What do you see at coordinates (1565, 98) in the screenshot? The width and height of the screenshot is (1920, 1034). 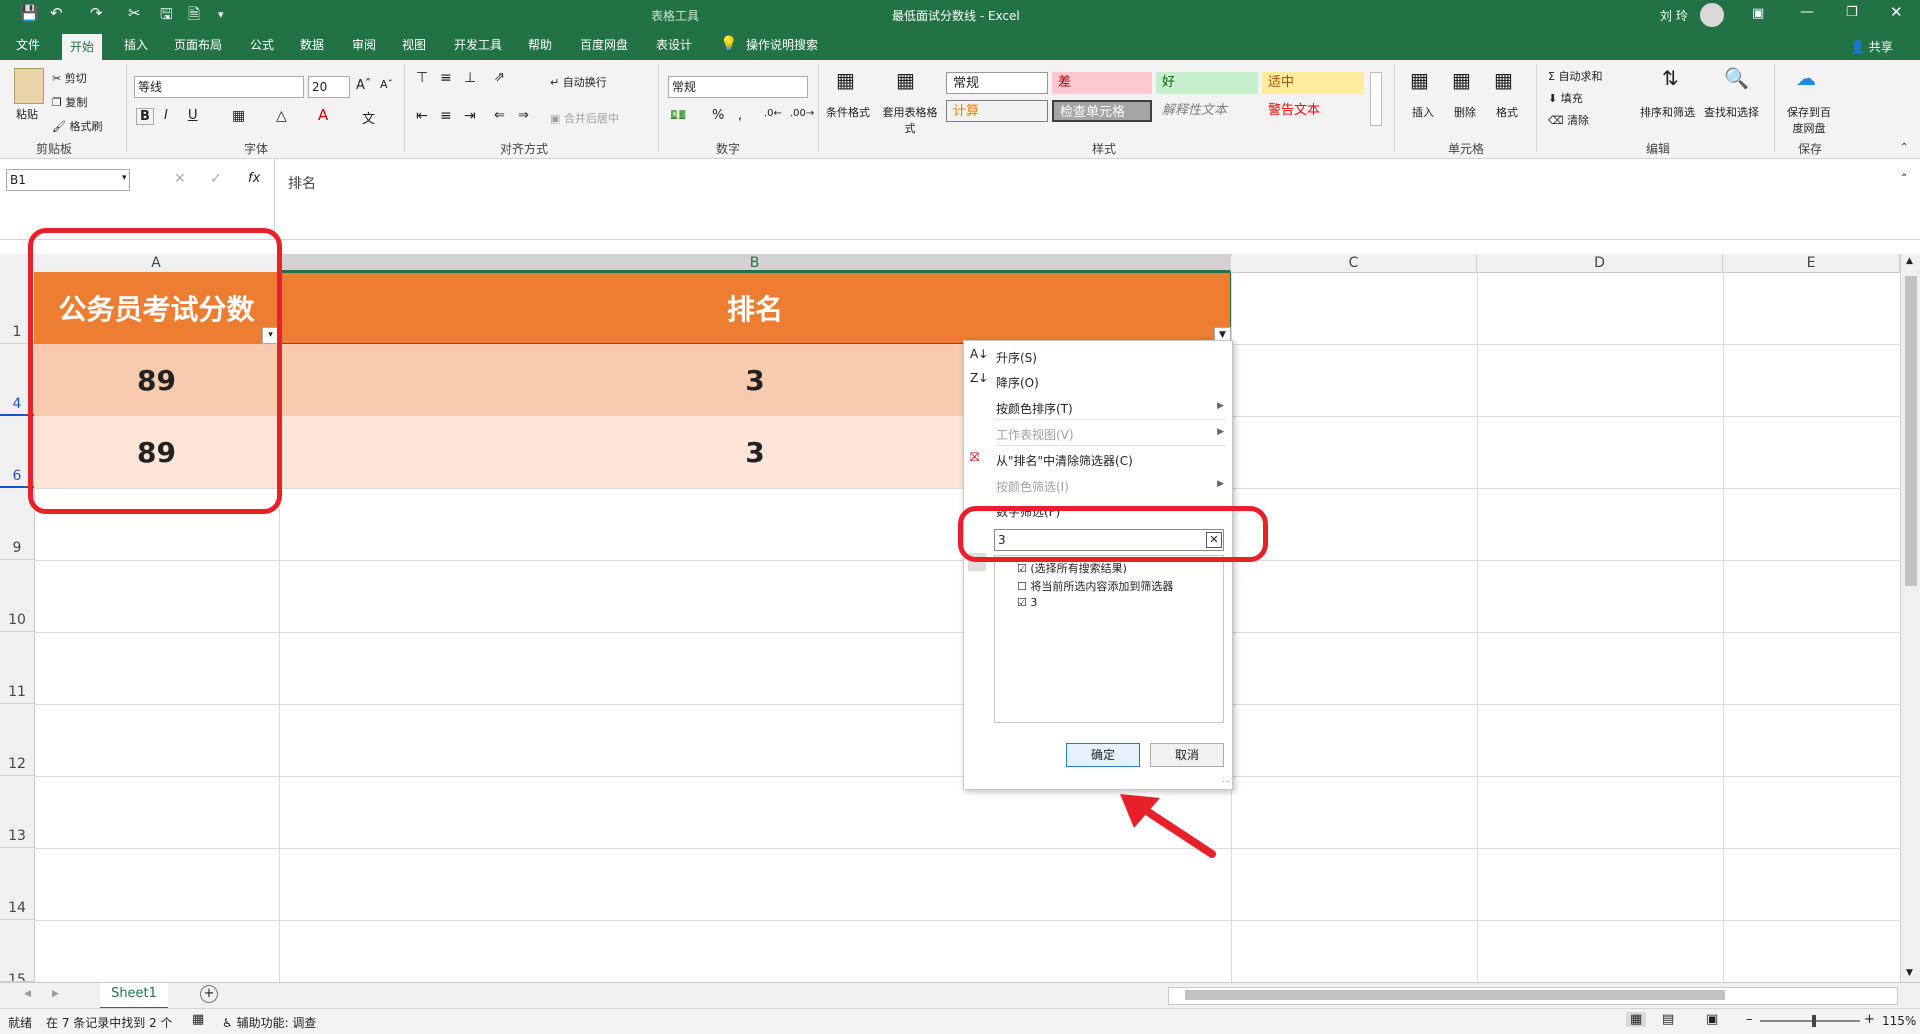 I see `fill-button: ⬇ 填充` at bounding box center [1565, 98].